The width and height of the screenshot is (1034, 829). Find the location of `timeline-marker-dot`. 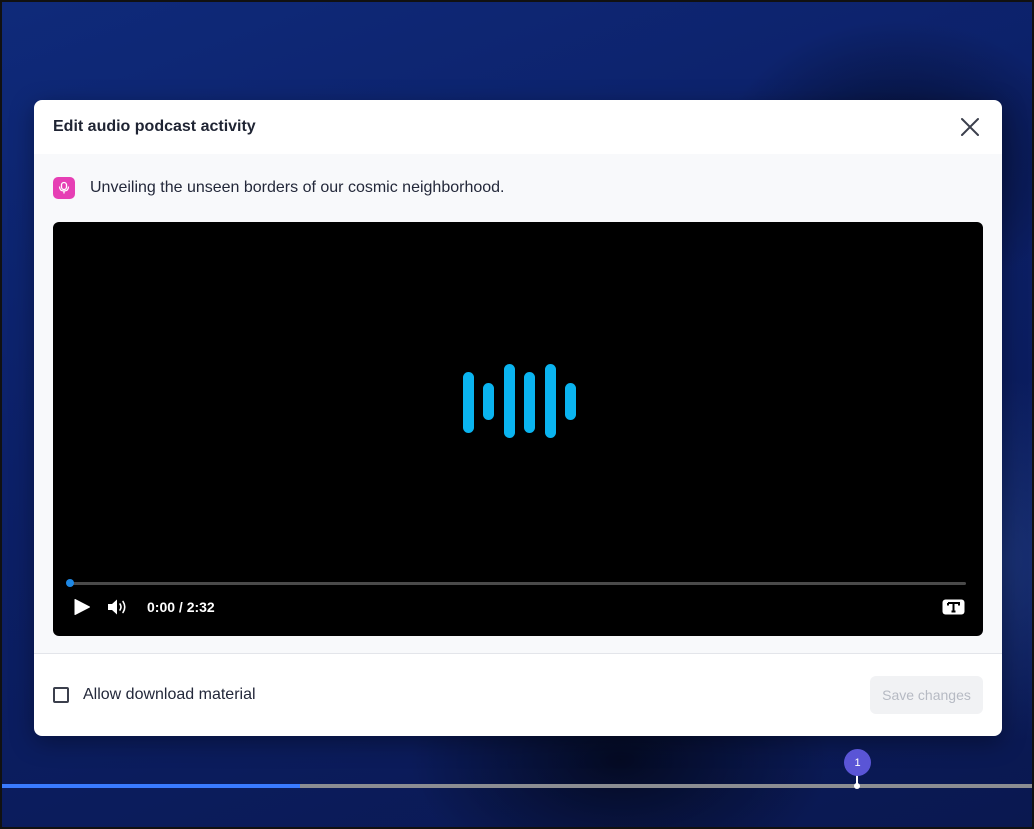

timeline-marker-dot is located at coordinates (857, 786).